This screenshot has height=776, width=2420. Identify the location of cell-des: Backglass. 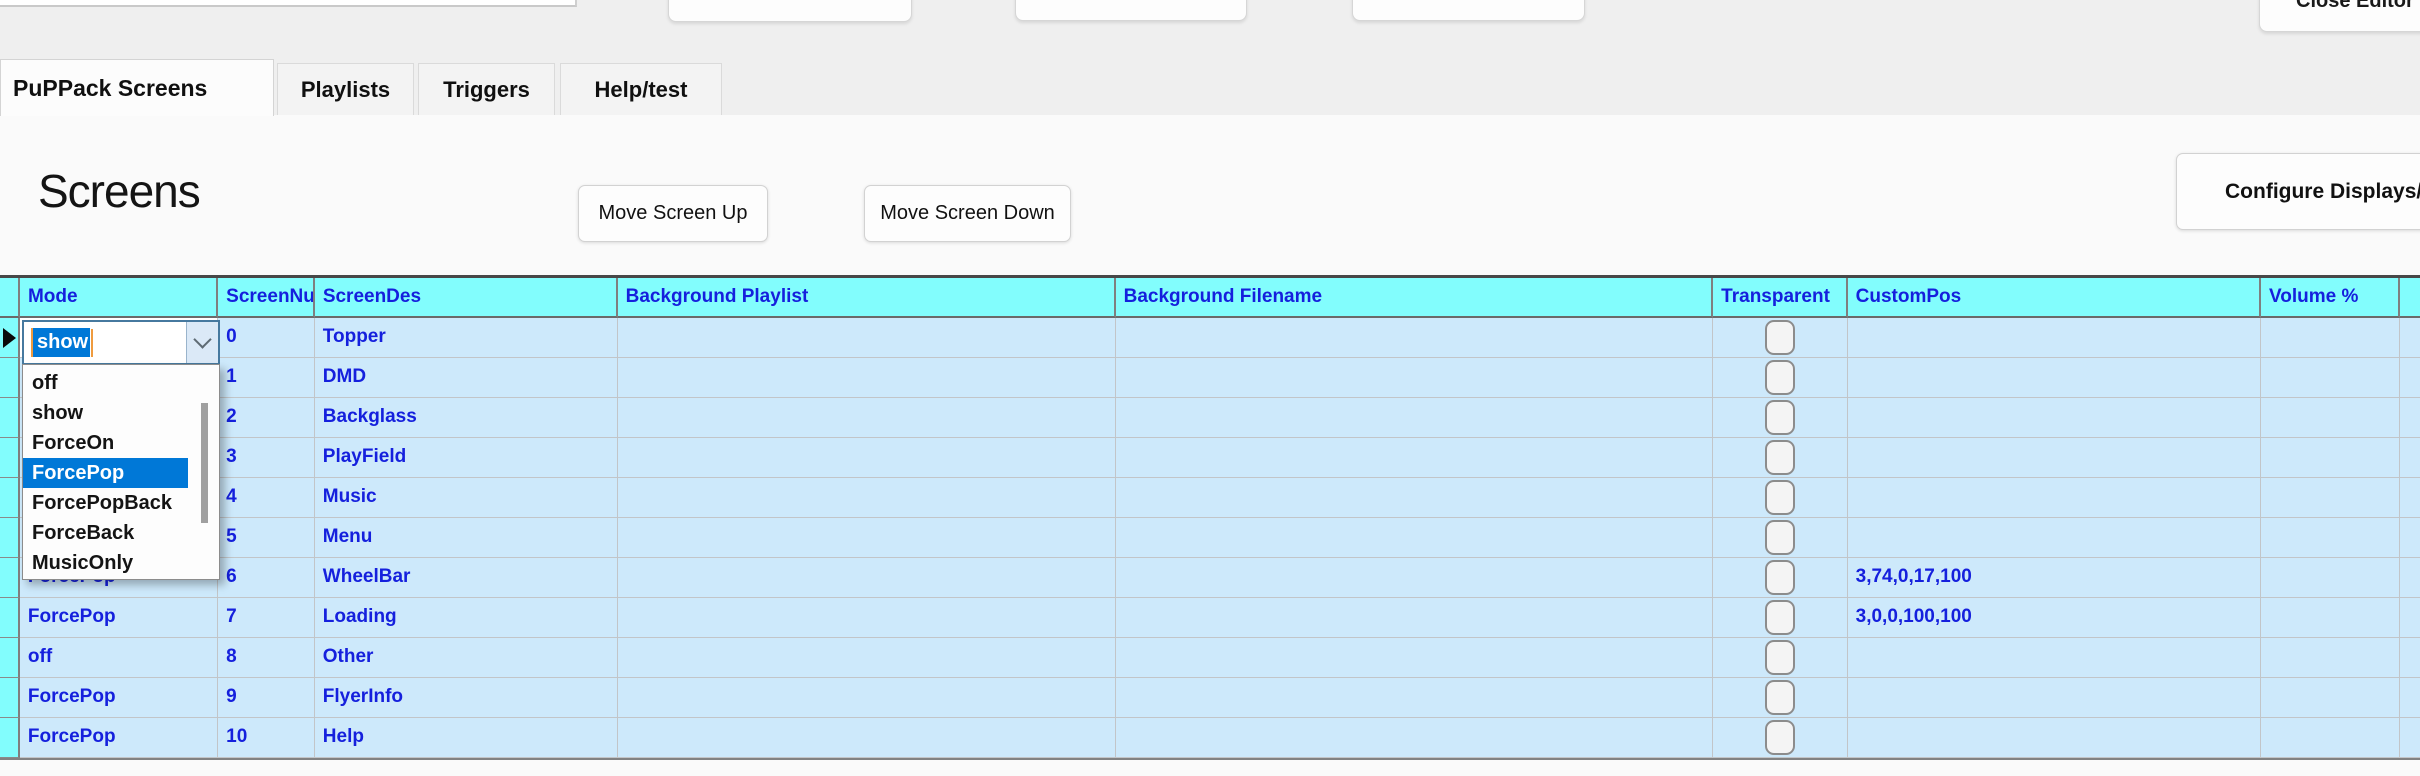
(466, 418).